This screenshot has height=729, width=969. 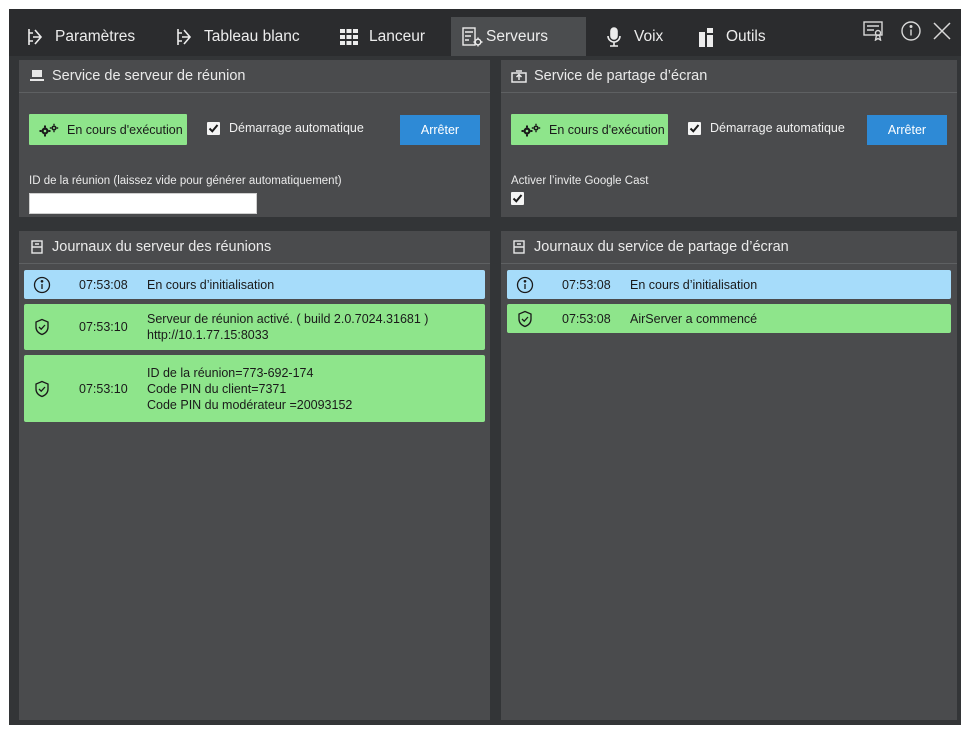 I want to click on info-button, so click(x=911, y=33).